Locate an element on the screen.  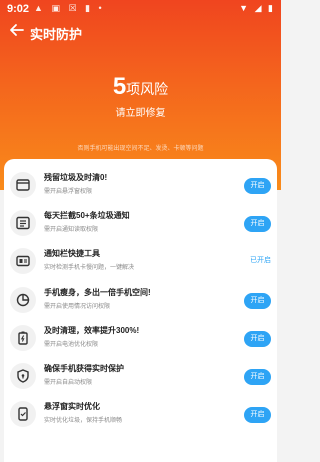
status-time: 9:02 is located at coordinates (18, 9).